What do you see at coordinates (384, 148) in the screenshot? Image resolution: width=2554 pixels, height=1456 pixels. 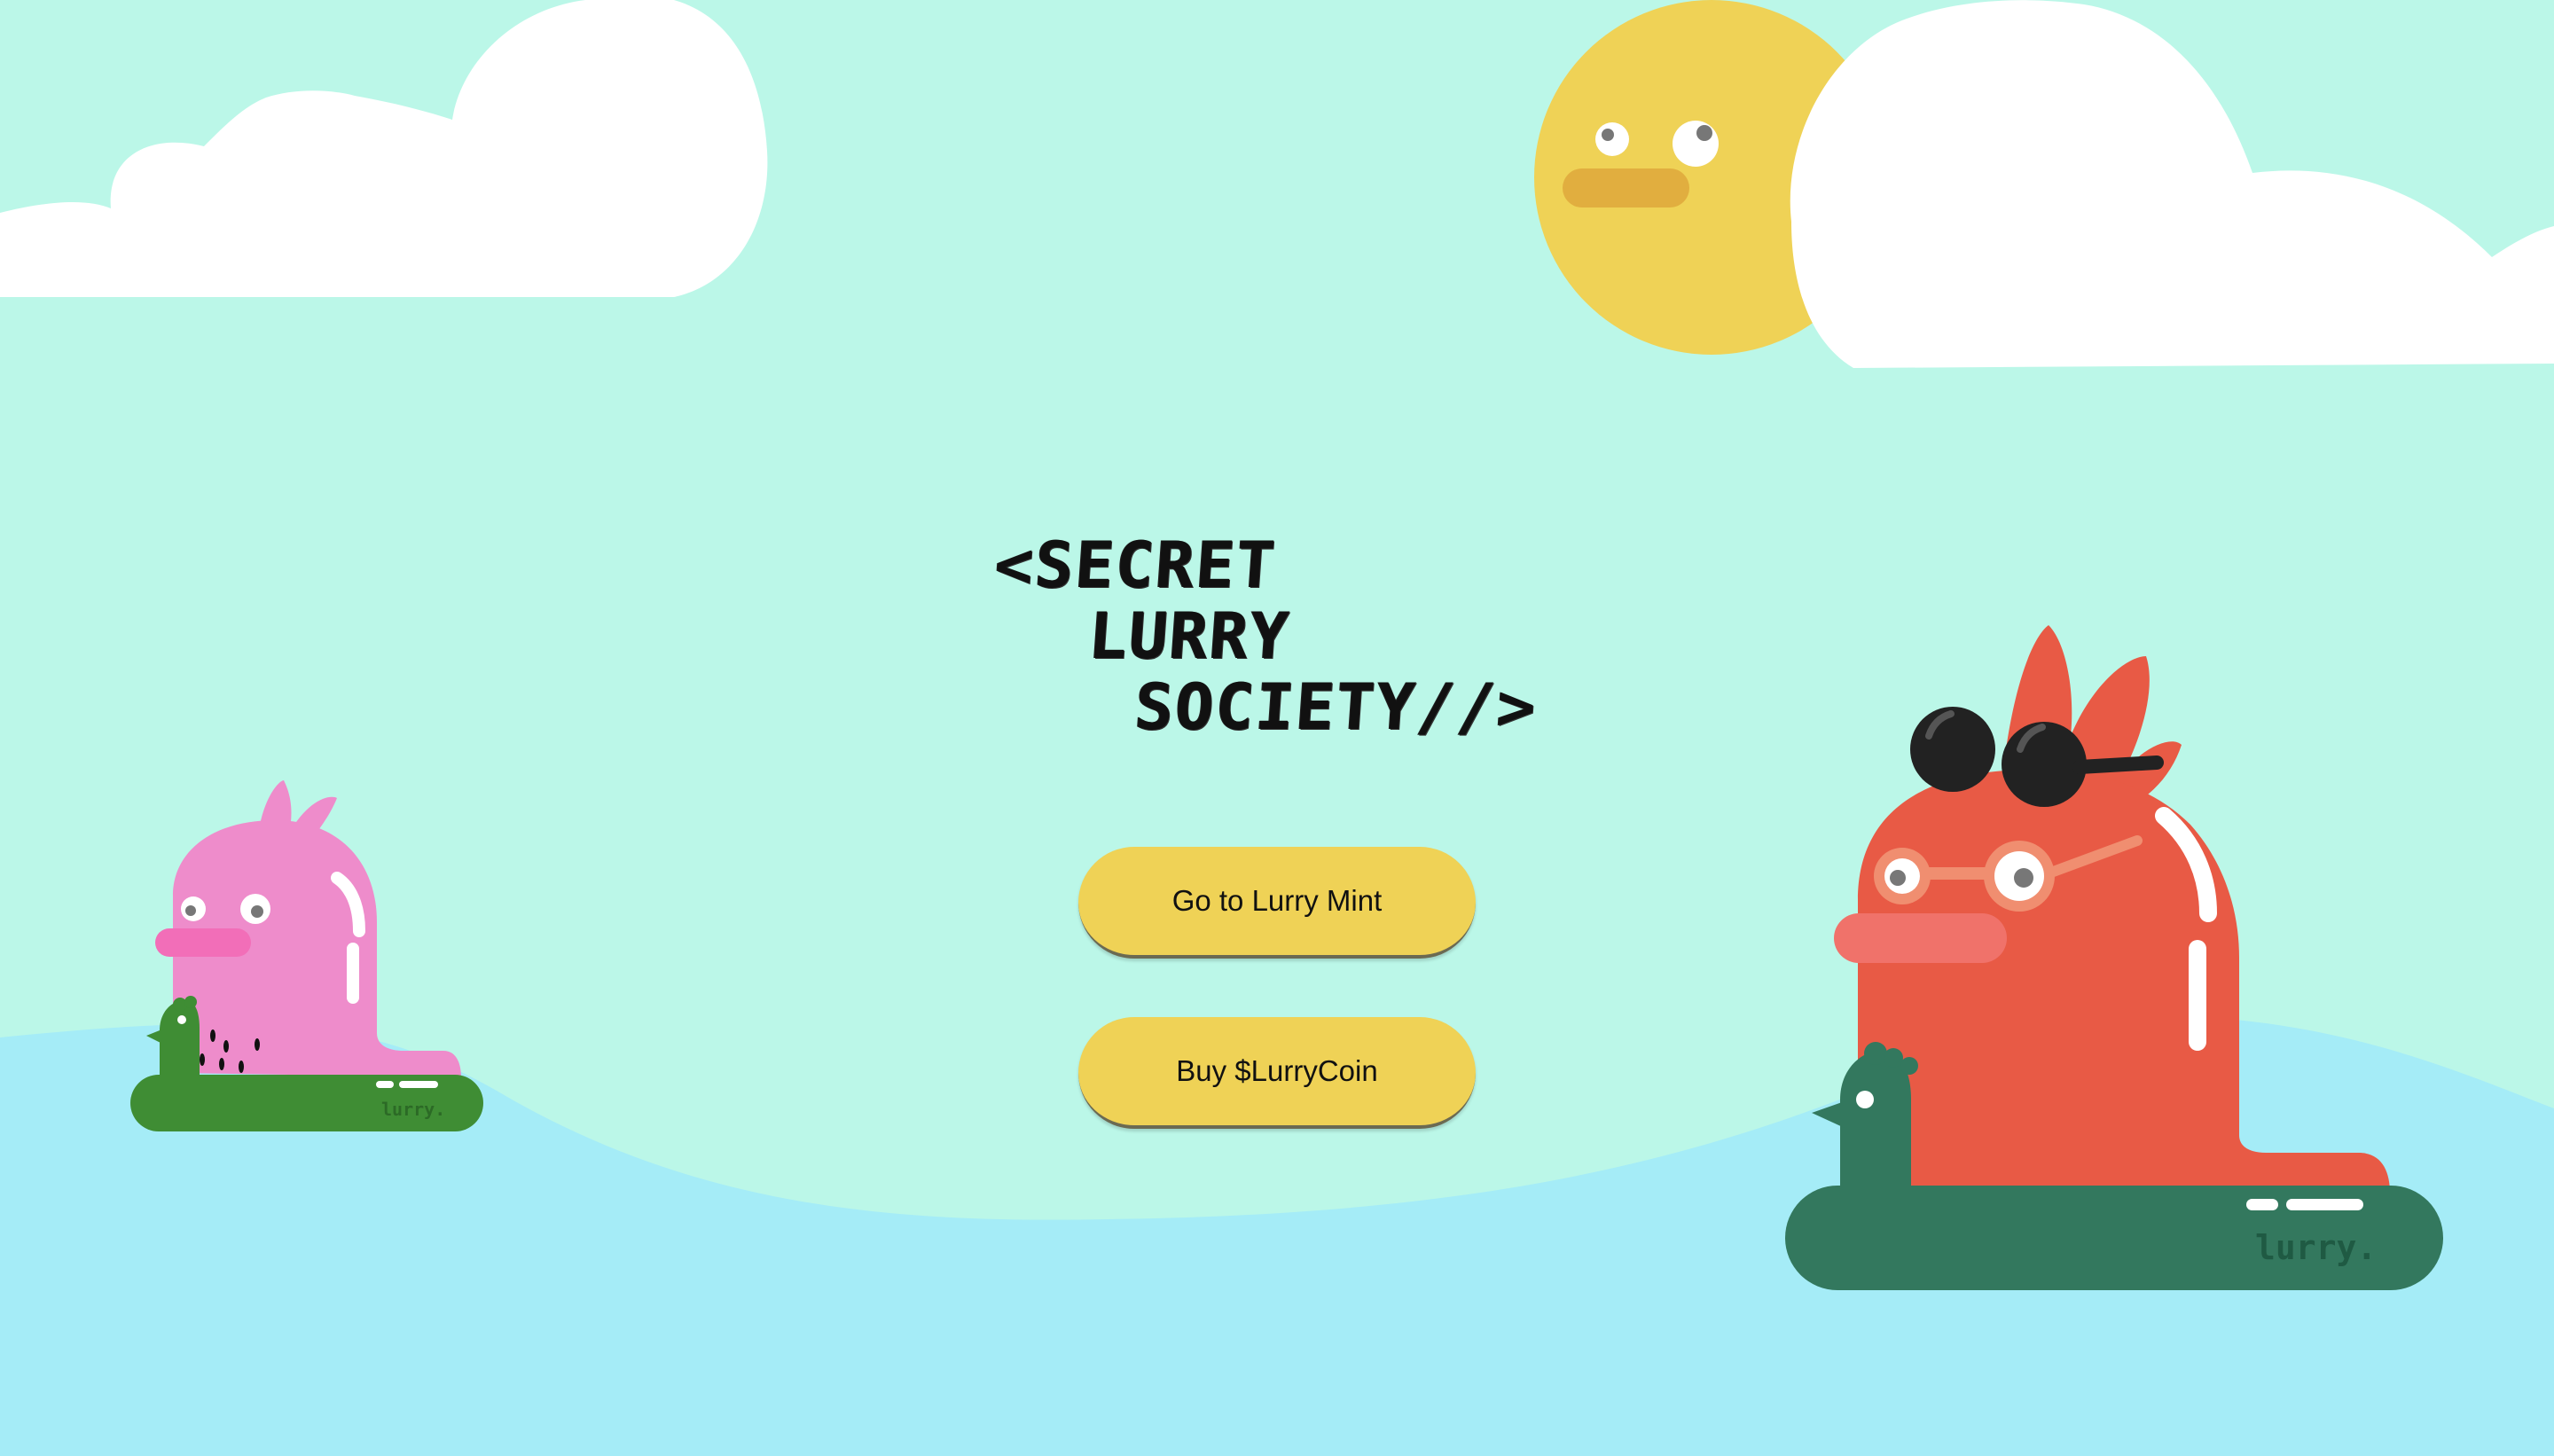 I see `cloud-left` at bounding box center [384, 148].